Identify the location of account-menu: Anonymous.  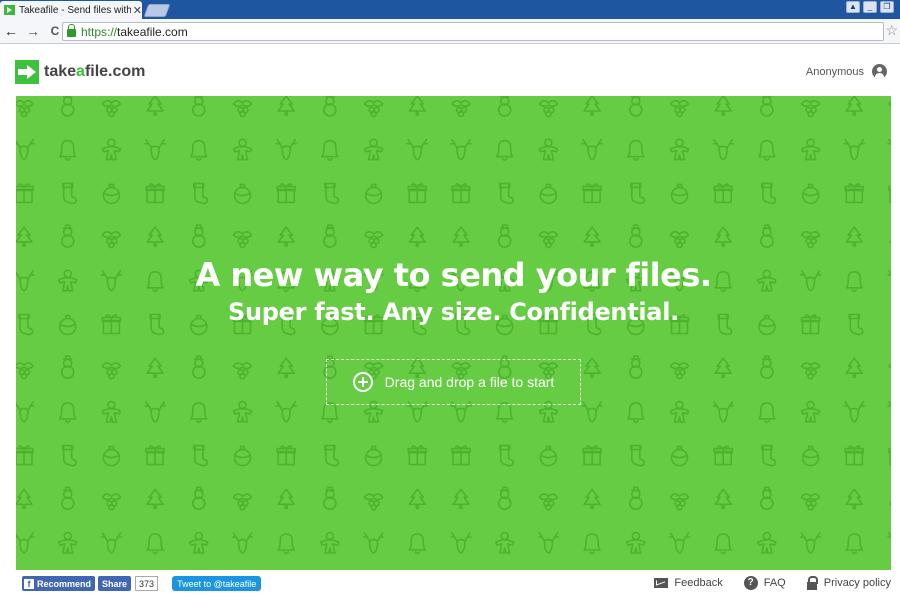
(846, 71).